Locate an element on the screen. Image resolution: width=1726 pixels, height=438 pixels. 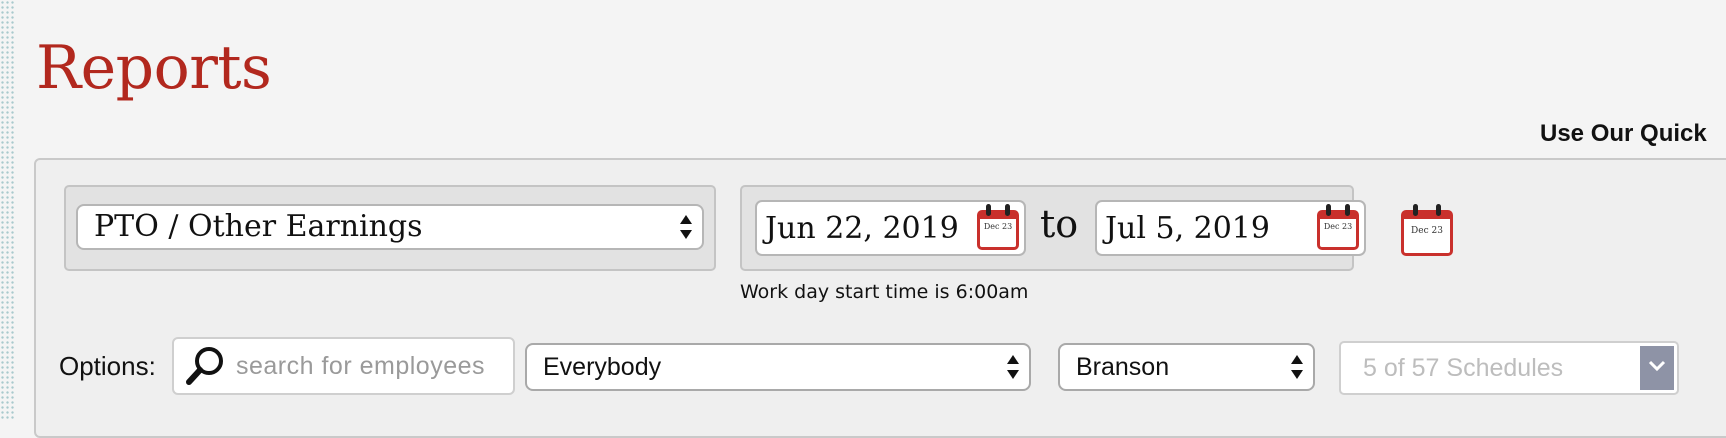
schedules-multiselect: 5 of 57 Schedules is located at coordinates (1509, 368).